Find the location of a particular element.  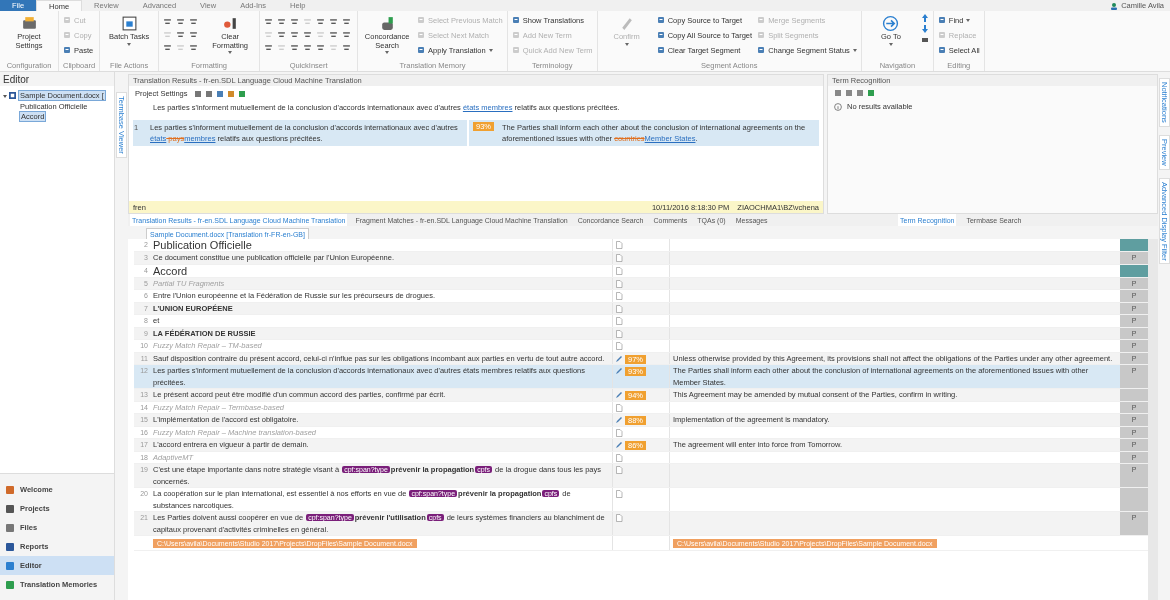

segment-row is located at coordinates (641, 377).